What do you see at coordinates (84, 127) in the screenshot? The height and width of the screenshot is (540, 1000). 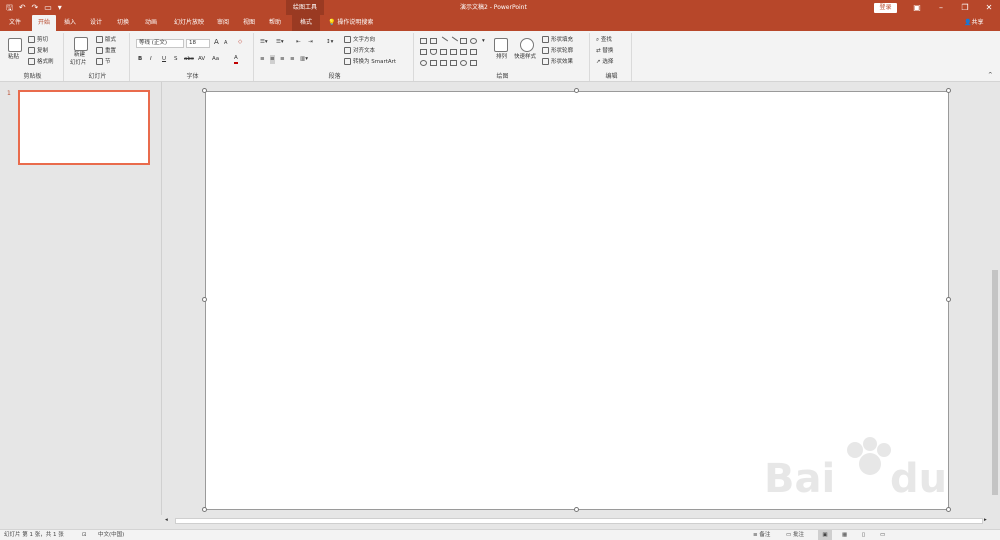 I see `slide-thumbnail` at bounding box center [84, 127].